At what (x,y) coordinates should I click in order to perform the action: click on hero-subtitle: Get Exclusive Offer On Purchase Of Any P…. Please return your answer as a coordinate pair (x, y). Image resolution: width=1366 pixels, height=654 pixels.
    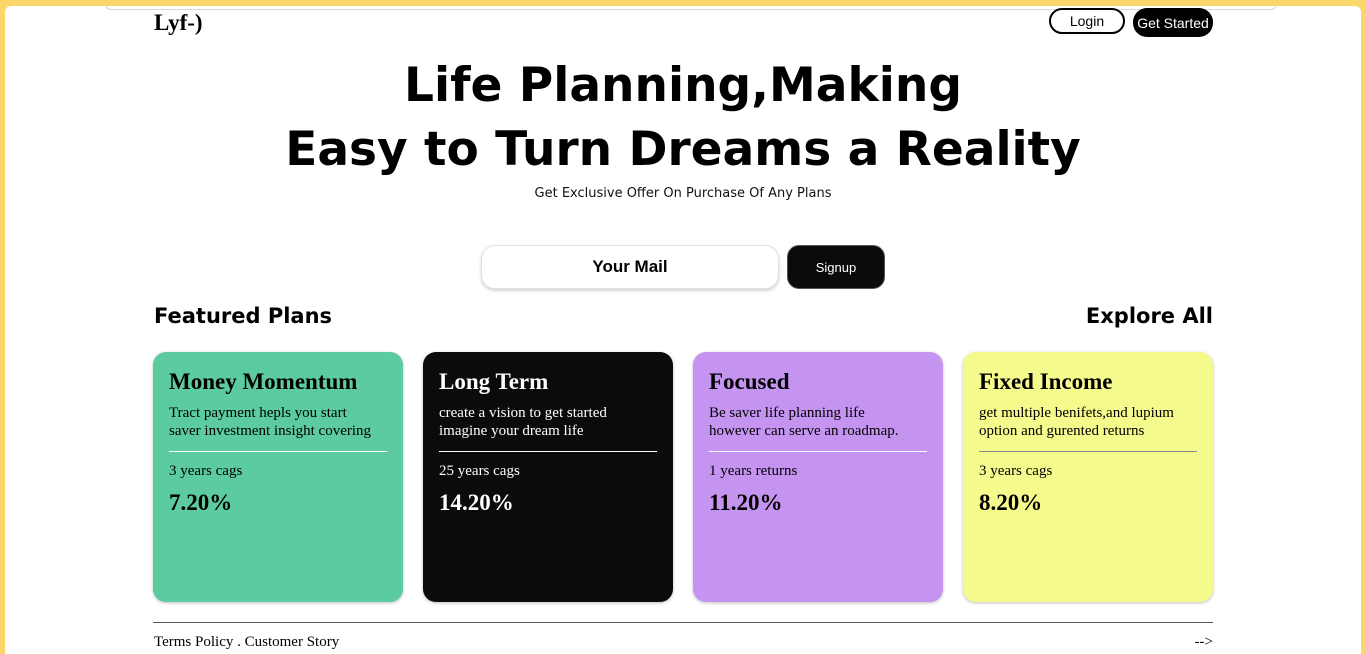
    Looking at the image, I should click on (683, 193).